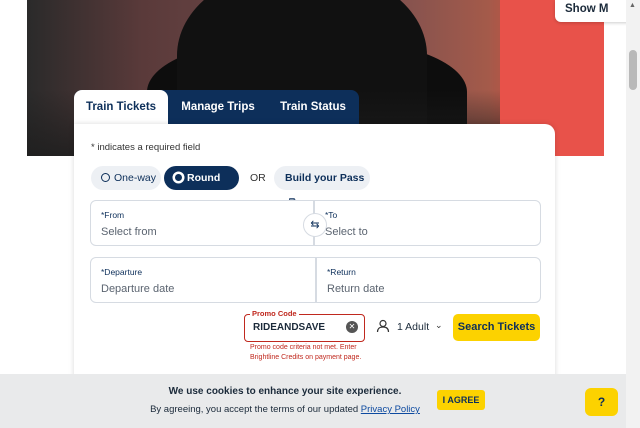 The width and height of the screenshot is (640, 428). Describe the element at coordinates (325, 178) in the screenshot. I see `build-pass-label: Build your Pass` at that location.